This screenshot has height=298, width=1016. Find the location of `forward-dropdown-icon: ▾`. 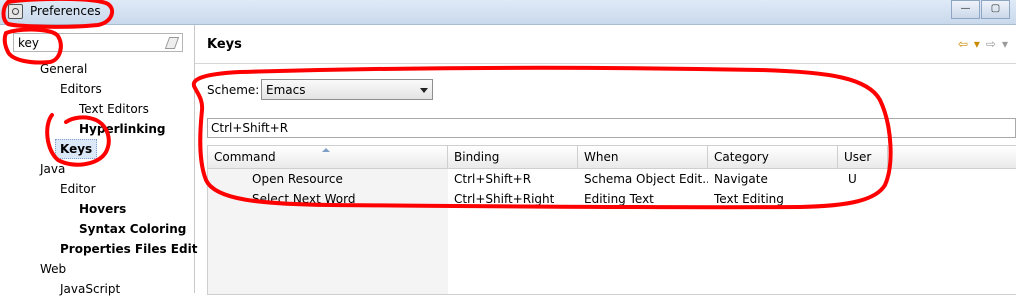

forward-dropdown-icon: ▾ is located at coordinates (1005, 44).